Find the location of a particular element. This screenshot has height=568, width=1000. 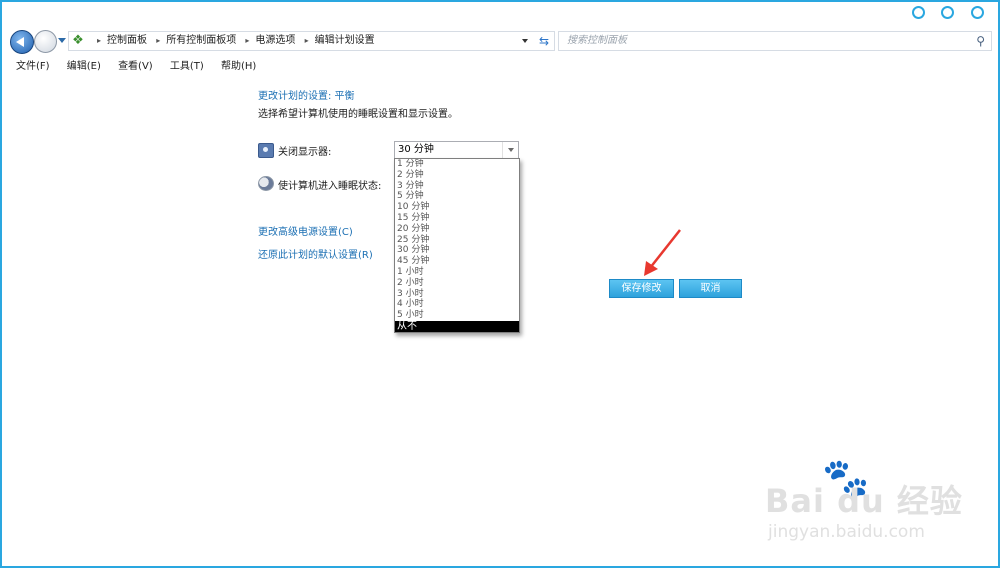

dropdown-option: 5 分钟 is located at coordinates (457, 196).